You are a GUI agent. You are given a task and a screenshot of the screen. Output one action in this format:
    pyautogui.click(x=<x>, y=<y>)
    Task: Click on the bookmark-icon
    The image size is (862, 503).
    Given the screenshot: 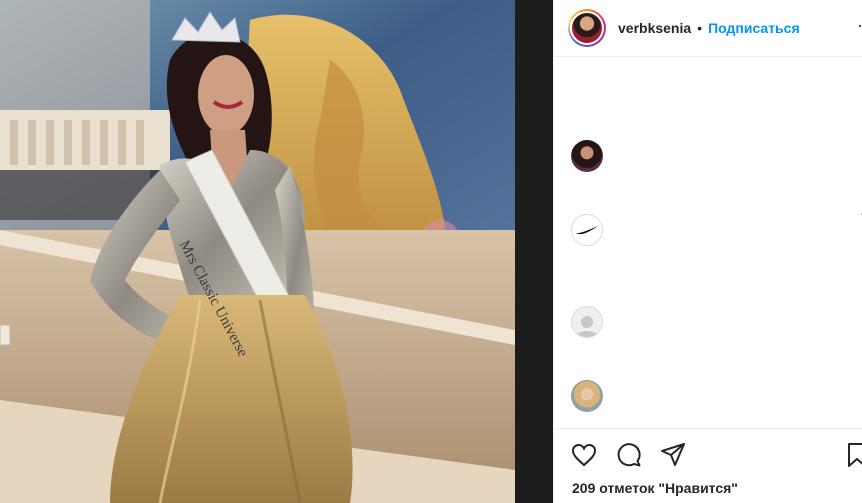 What is the action you would take?
    pyautogui.click(x=852, y=455)
    